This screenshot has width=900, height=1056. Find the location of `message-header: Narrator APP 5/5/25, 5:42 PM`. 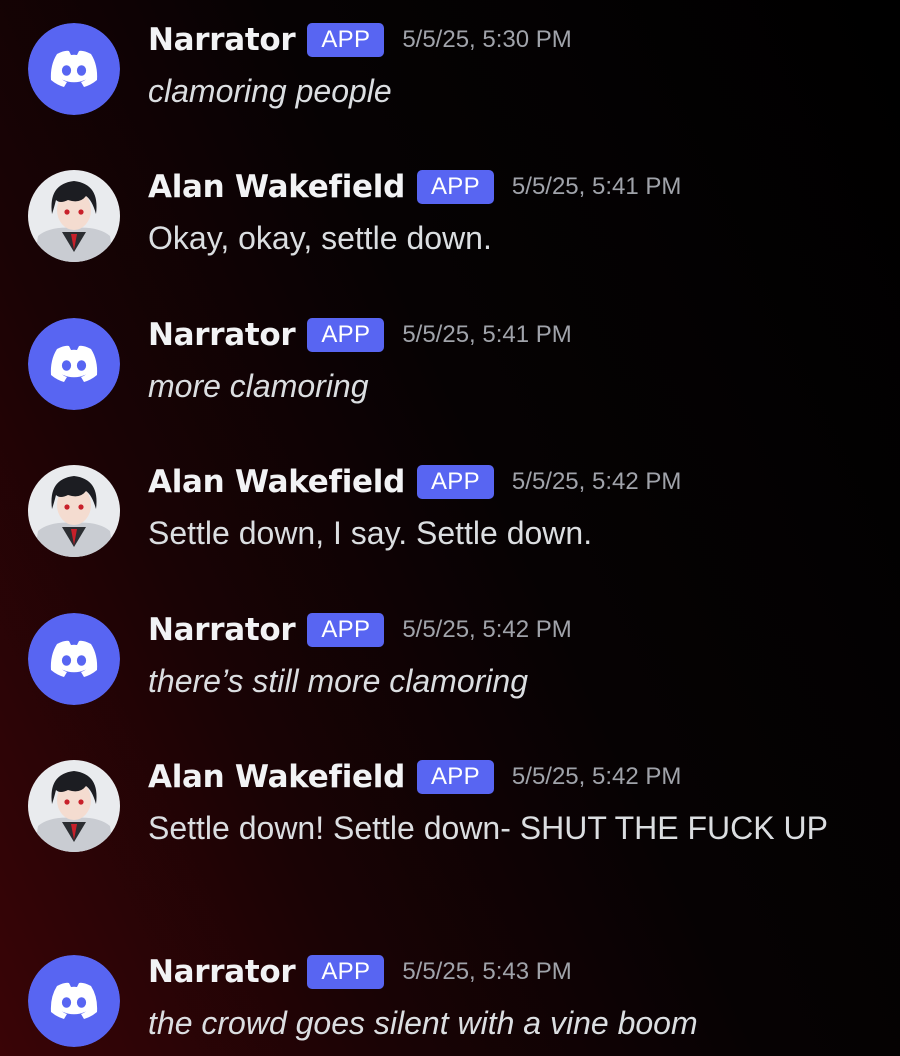

message-header: Narrator APP 5/5/25, 5:42 PM is located at coordinates (360, 630).